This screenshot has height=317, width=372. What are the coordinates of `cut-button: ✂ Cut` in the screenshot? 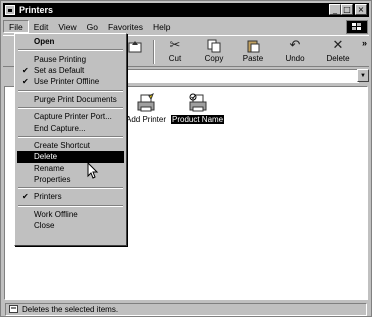 It's located at (175, 52).